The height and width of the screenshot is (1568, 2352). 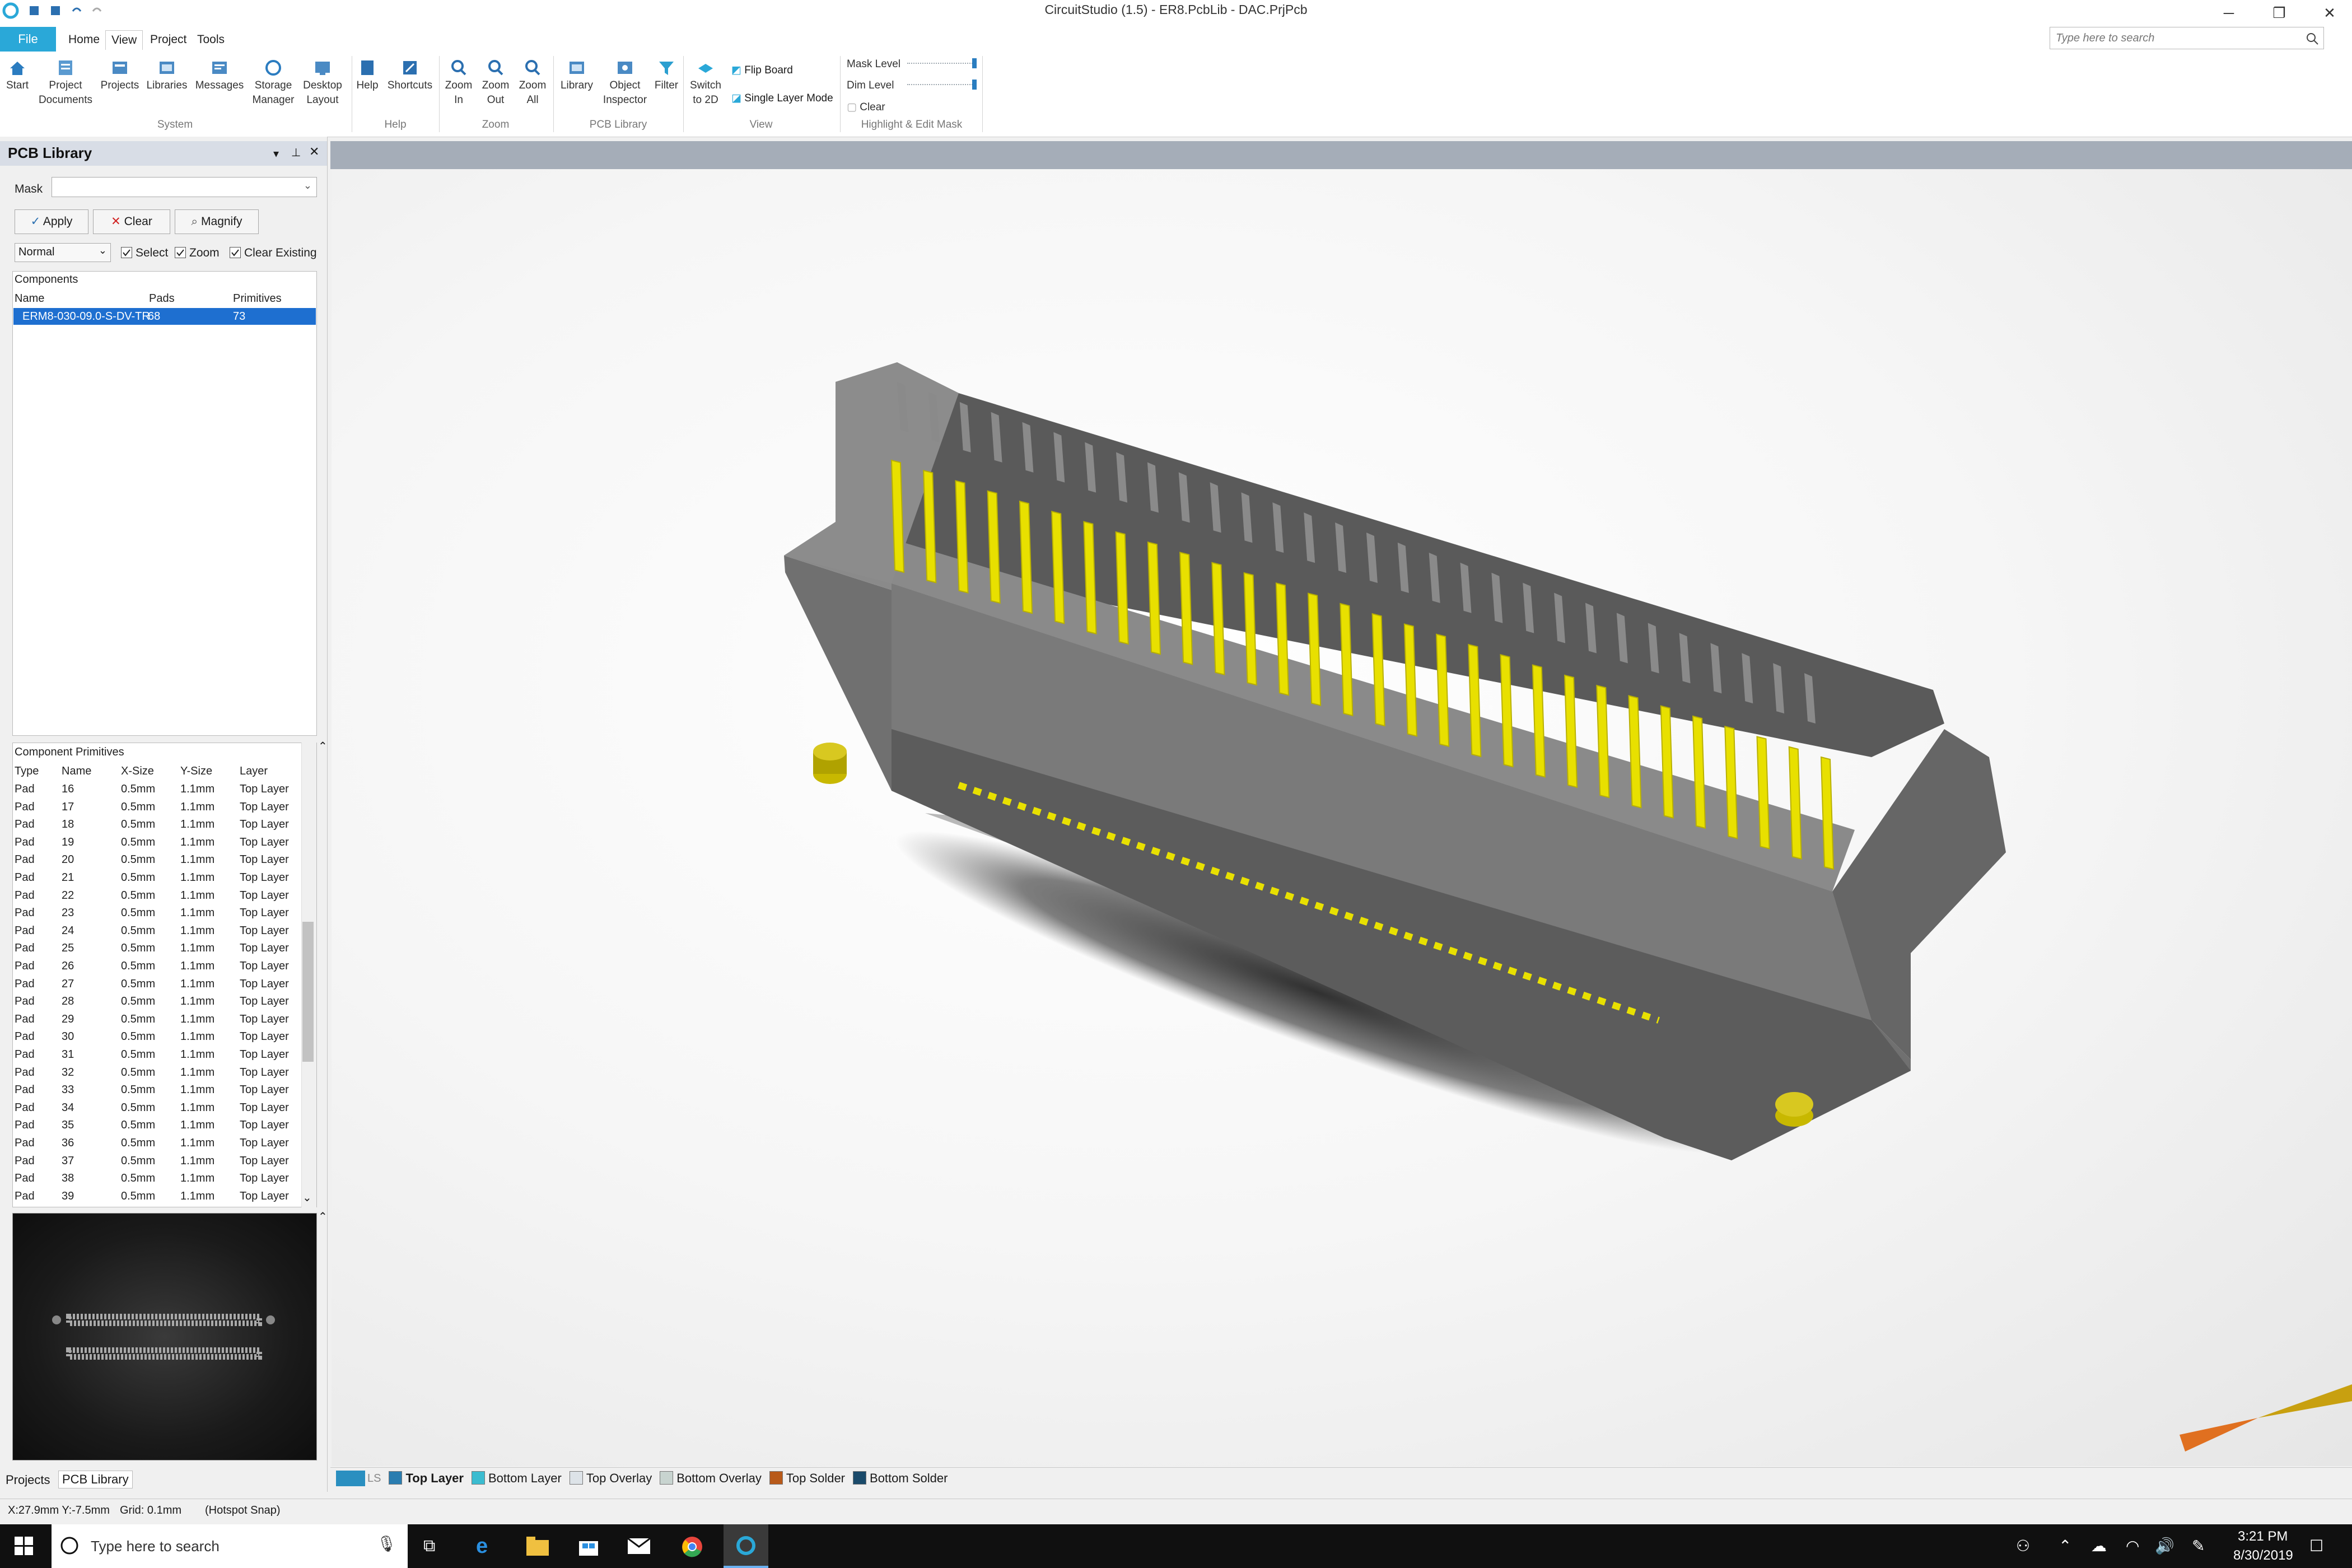 I want to click on footprint-preview, so click(x=165, y=1337).